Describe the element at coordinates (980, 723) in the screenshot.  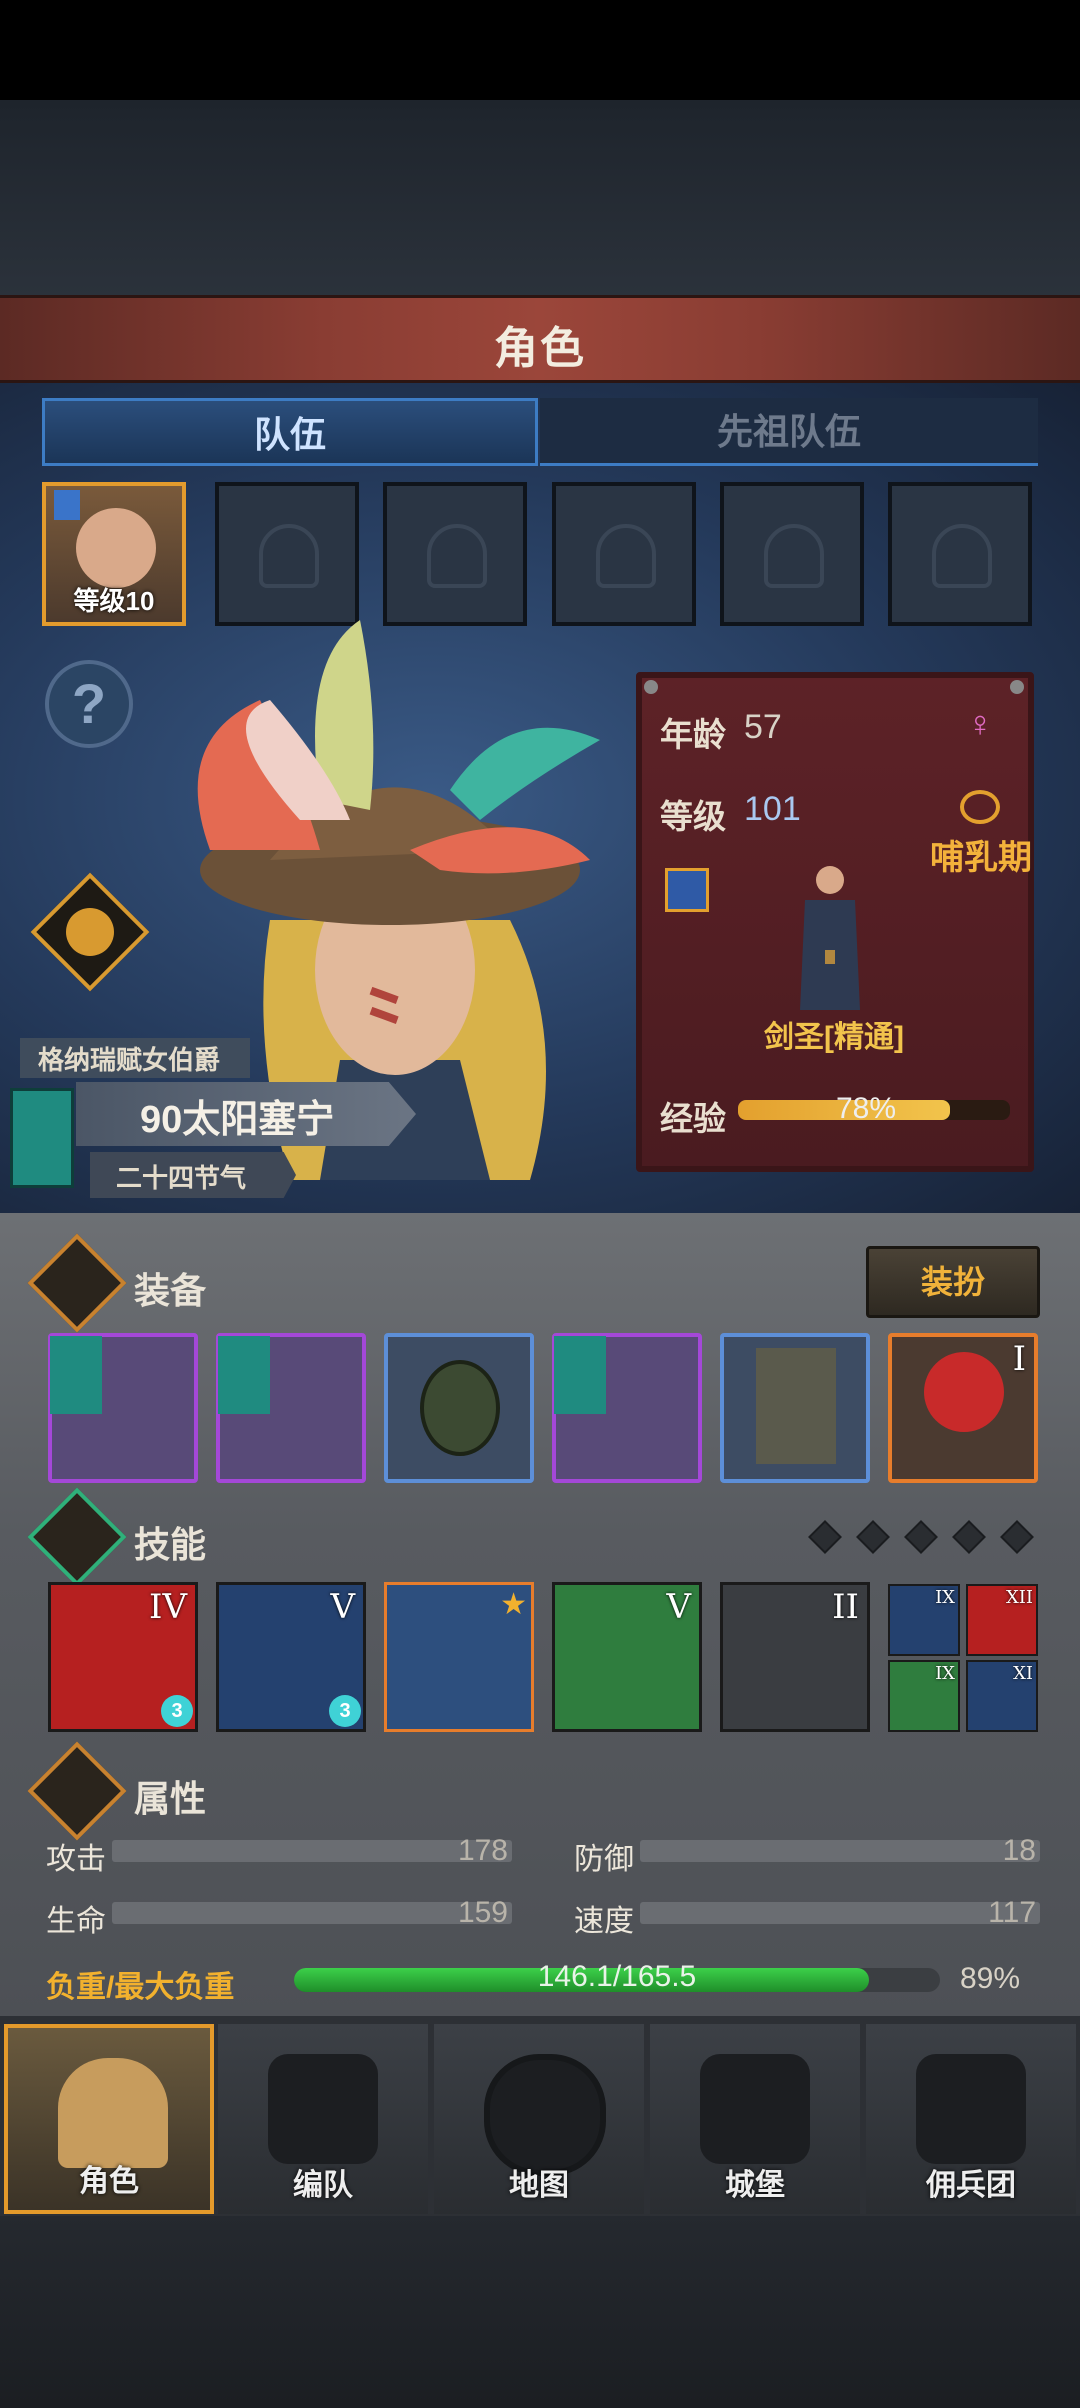
I see `female-icon: ♀` at that location.